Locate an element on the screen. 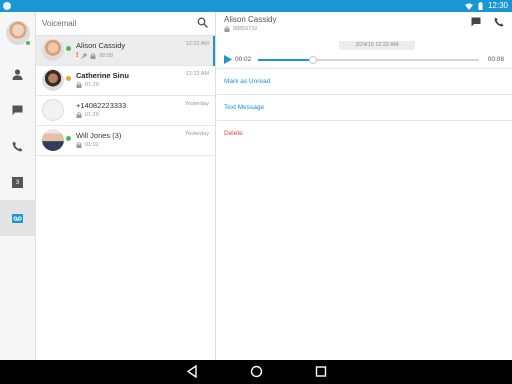  calendar-badge: 3 is located at coordinates (17, 182).